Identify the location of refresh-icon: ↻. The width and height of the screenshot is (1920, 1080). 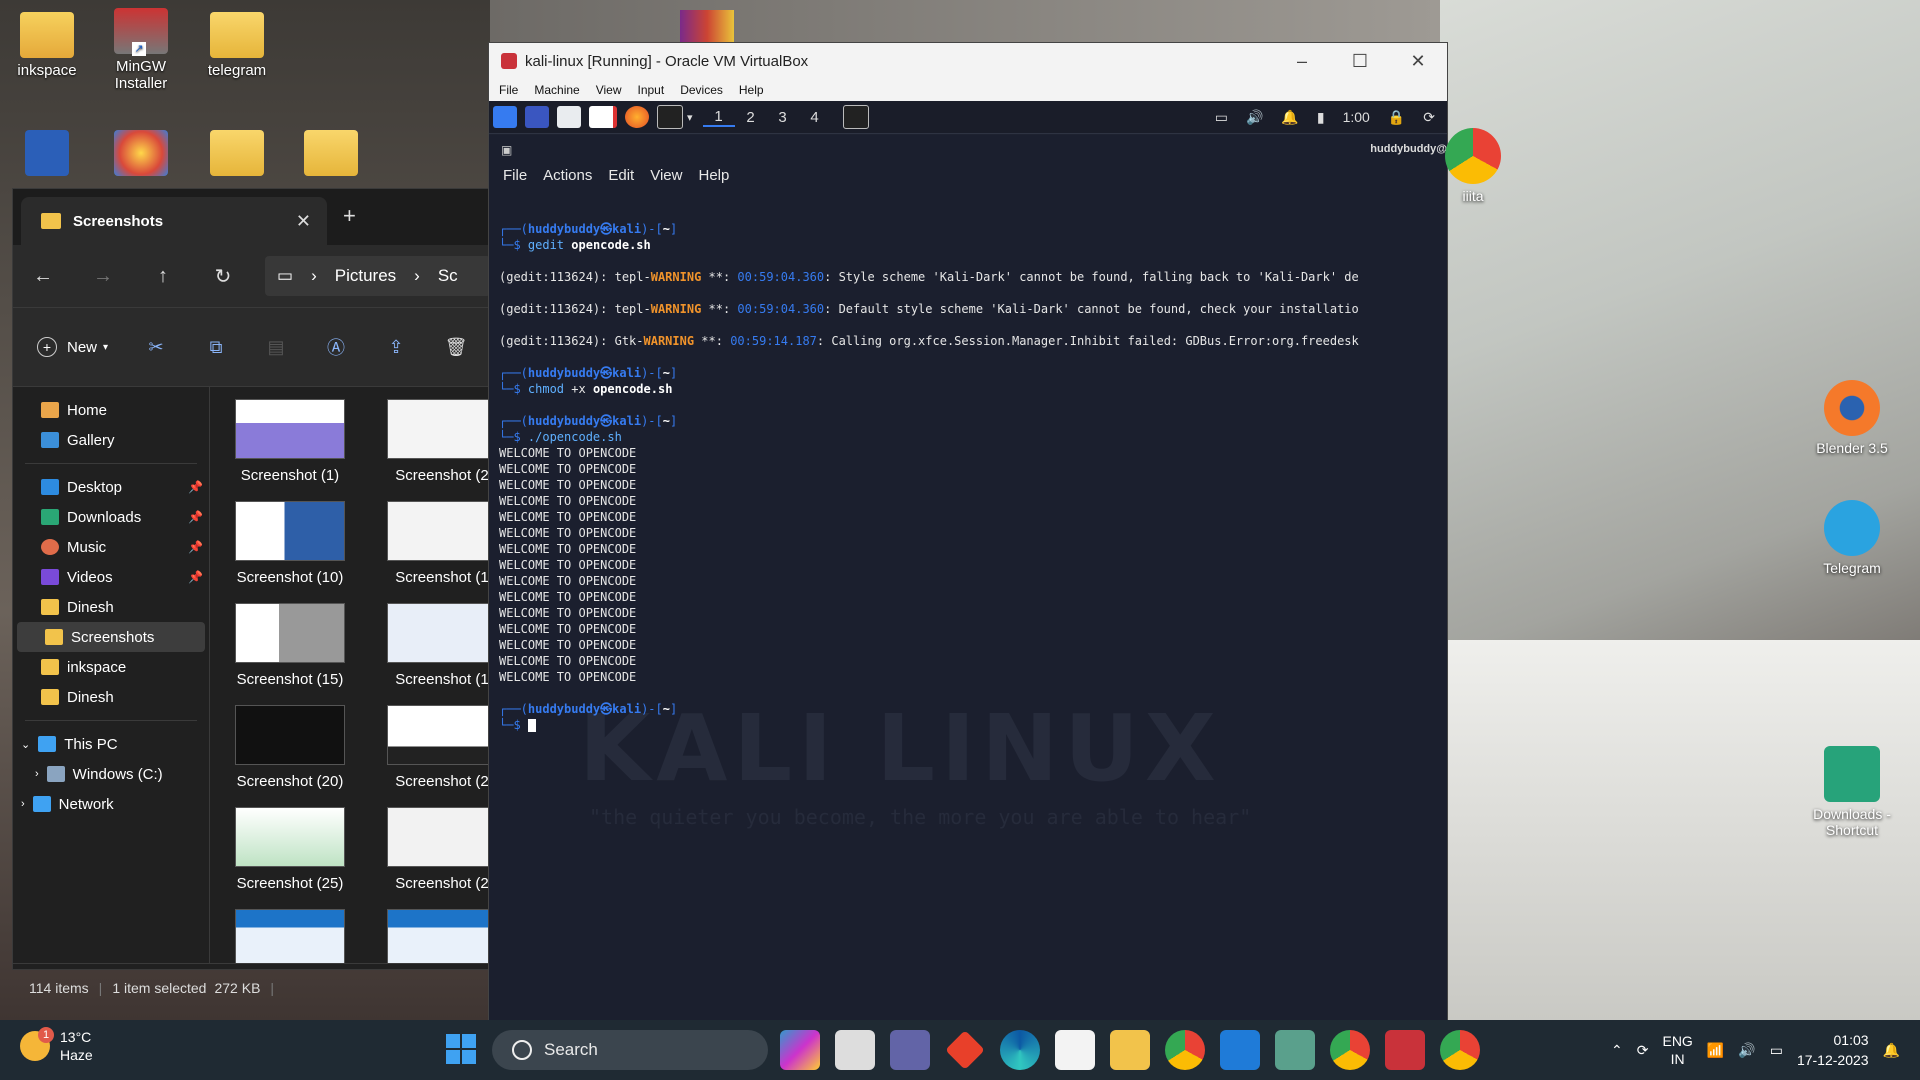
(223, 276).